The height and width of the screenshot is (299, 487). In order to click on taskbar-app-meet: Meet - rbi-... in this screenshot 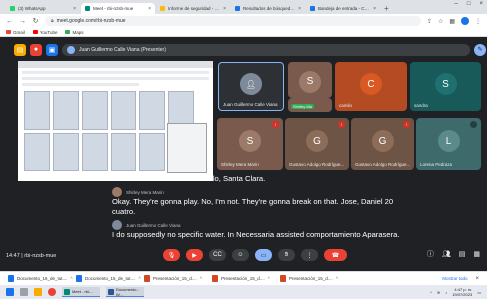, I will do `click(81, 292)`.